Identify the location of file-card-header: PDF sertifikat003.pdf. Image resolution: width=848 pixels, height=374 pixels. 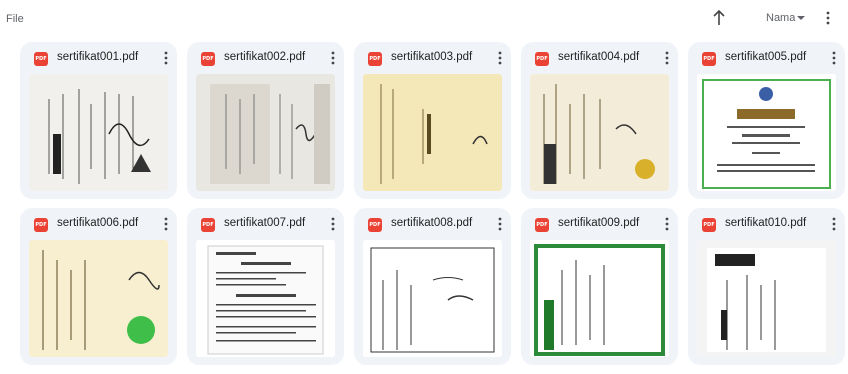
(432, 58).